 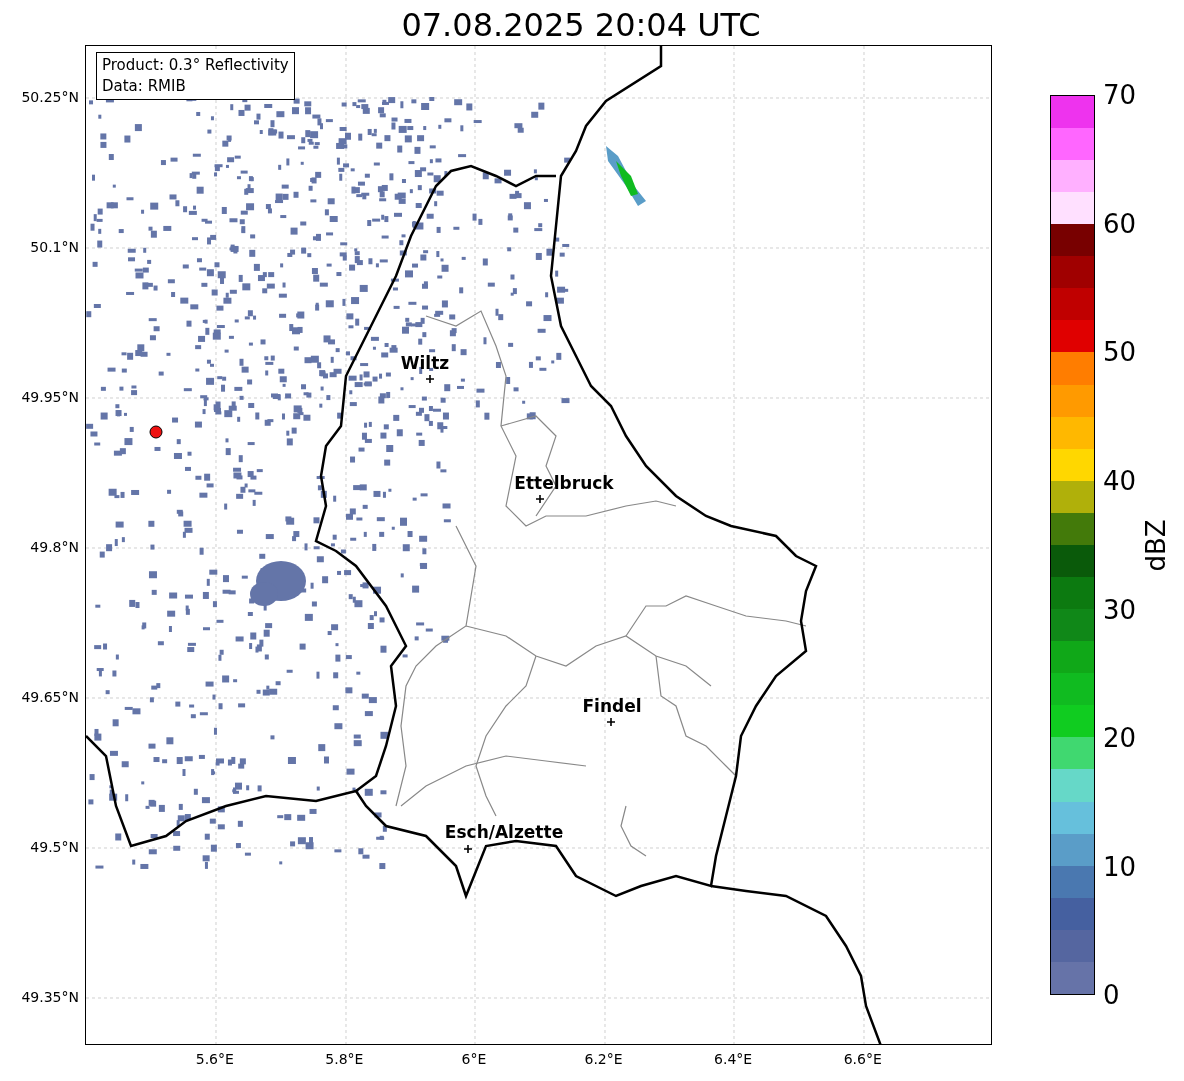 What do you see at coordinates (1120, 609) in the screenshot?
I see `scale-tick-label: 30` at bounding box center [1120, 609].